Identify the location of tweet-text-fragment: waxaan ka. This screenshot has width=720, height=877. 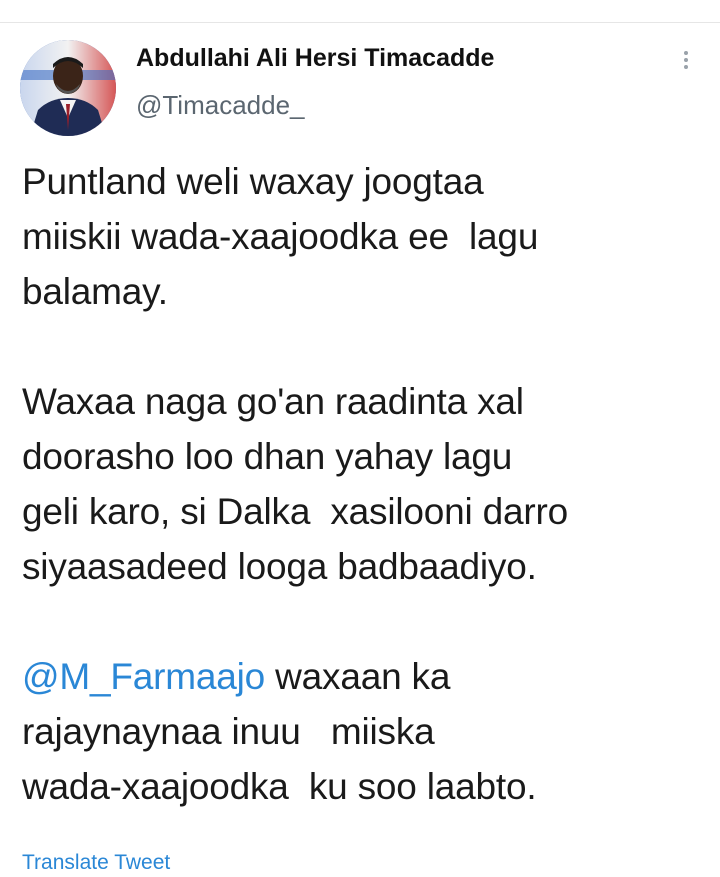
(358, 676).